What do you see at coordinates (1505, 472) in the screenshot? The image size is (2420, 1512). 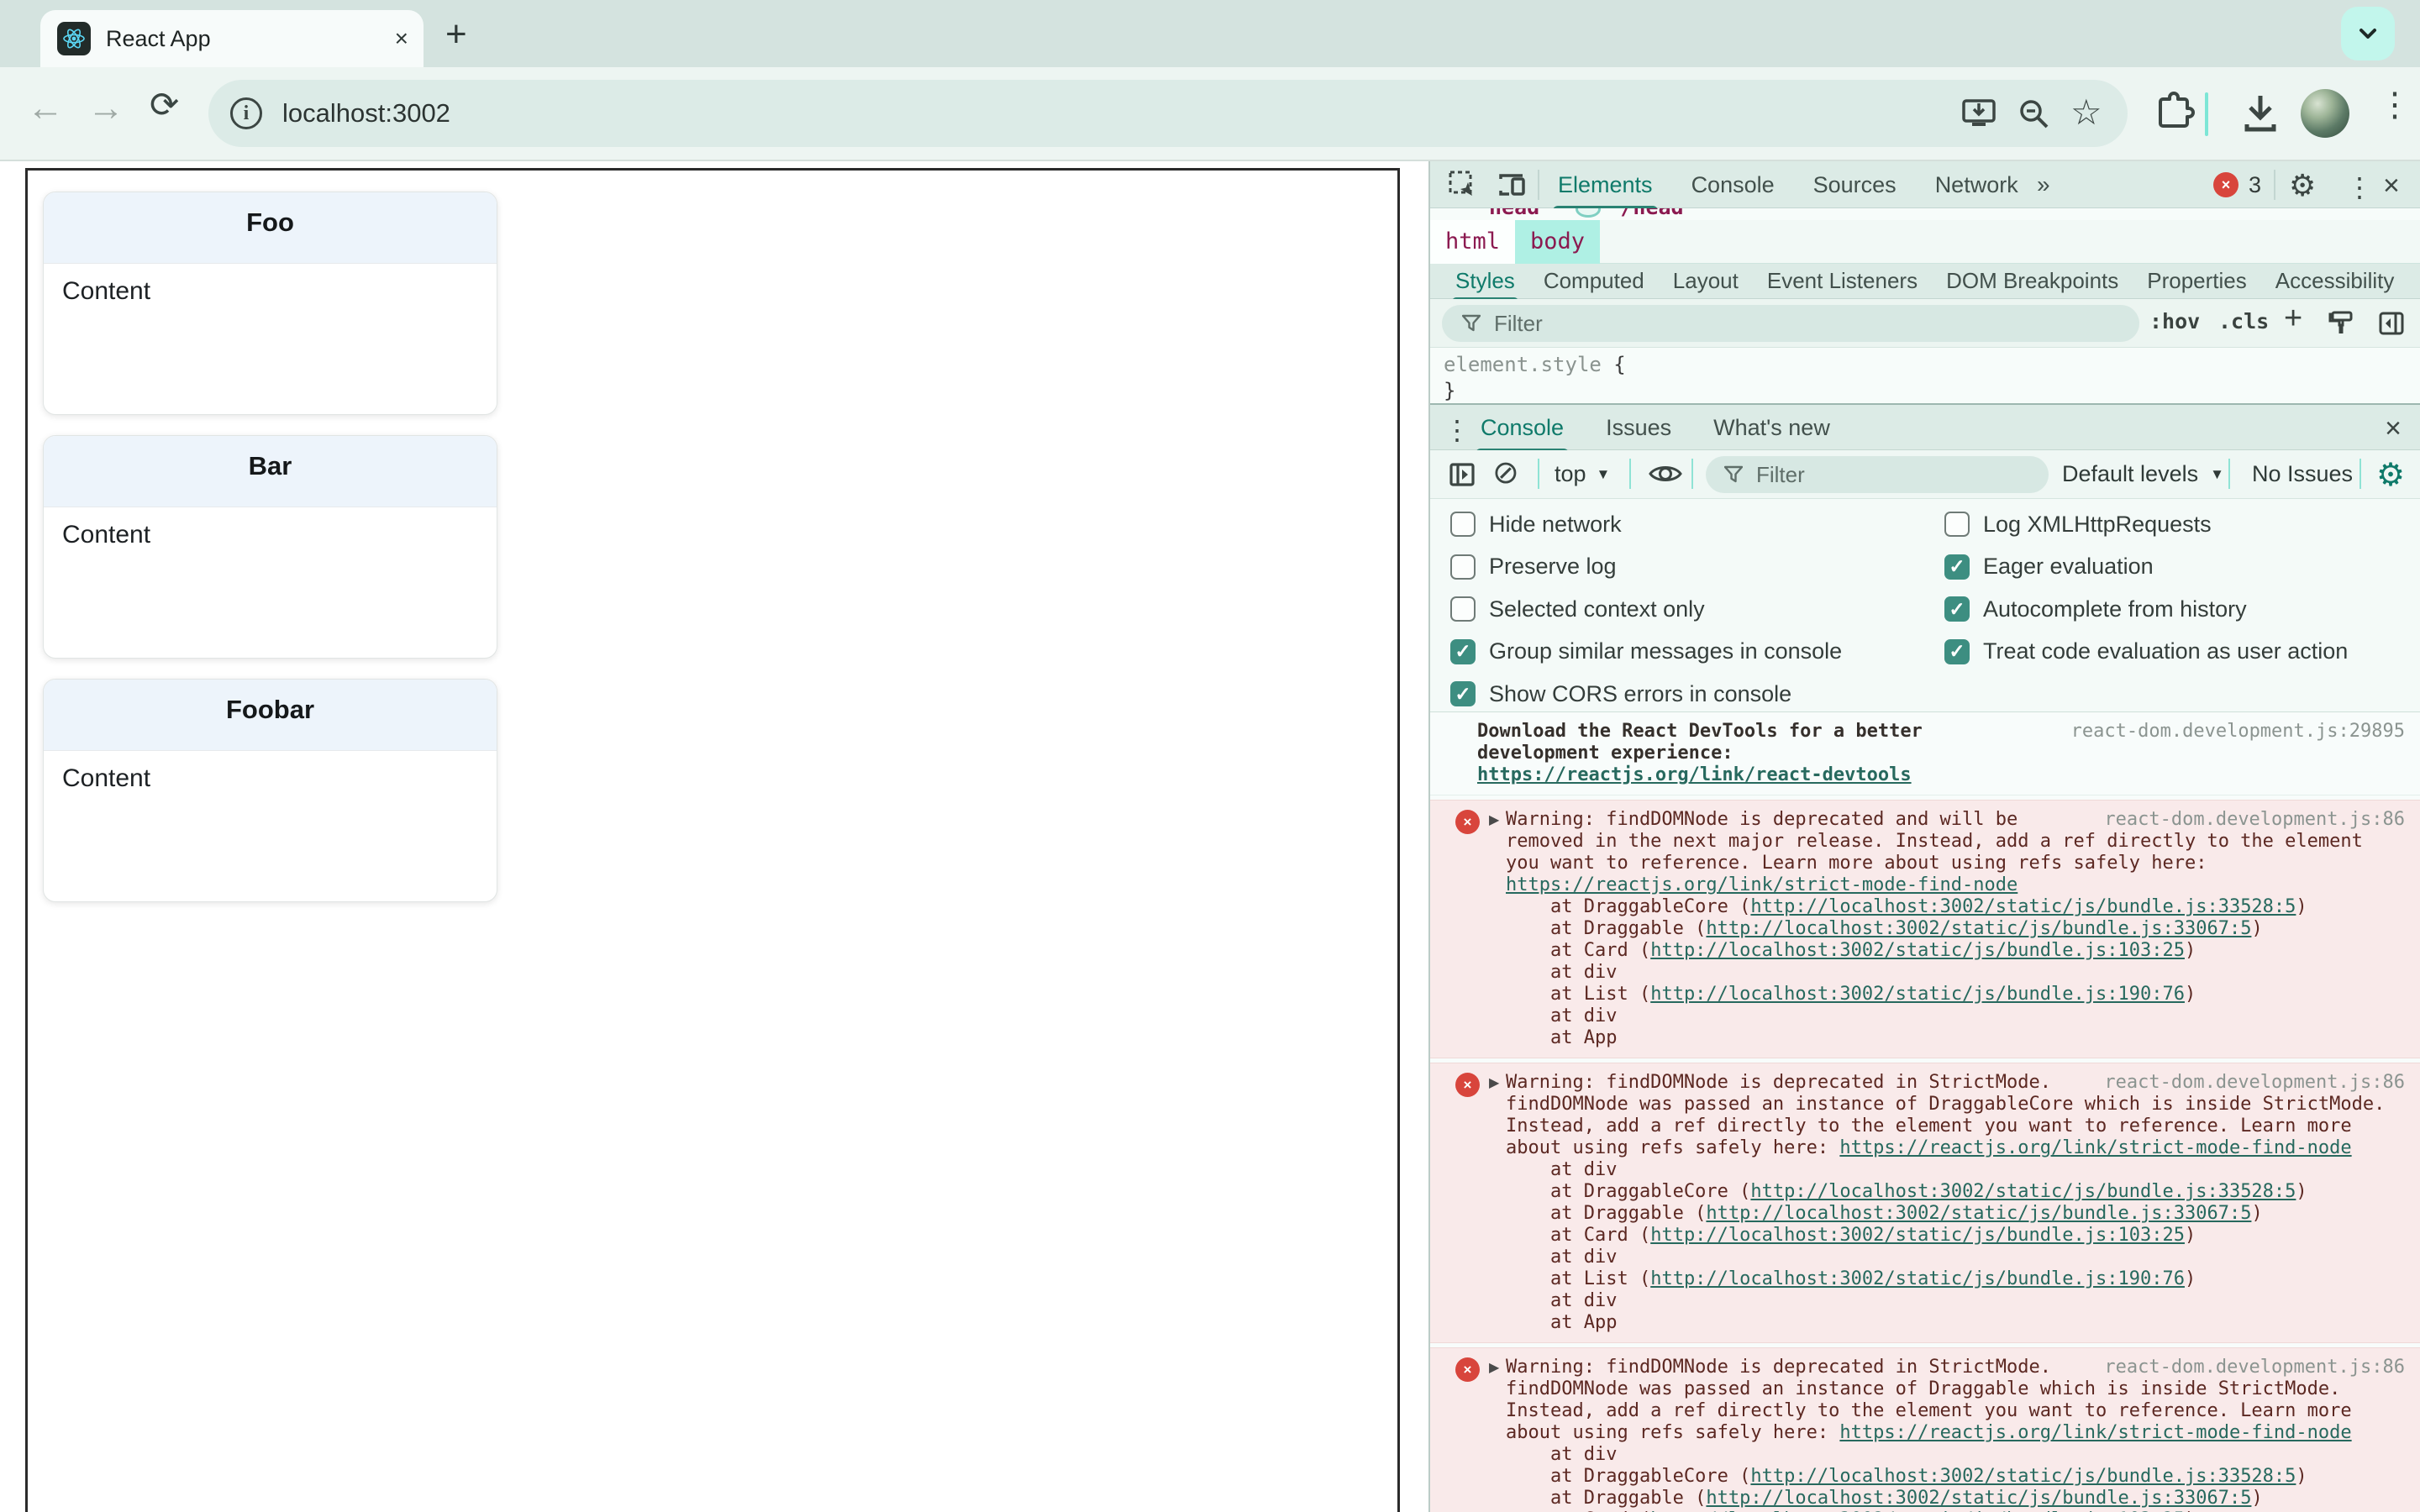 I see `clear-console-icon: ⊘` at bounding box center [1505, 472].